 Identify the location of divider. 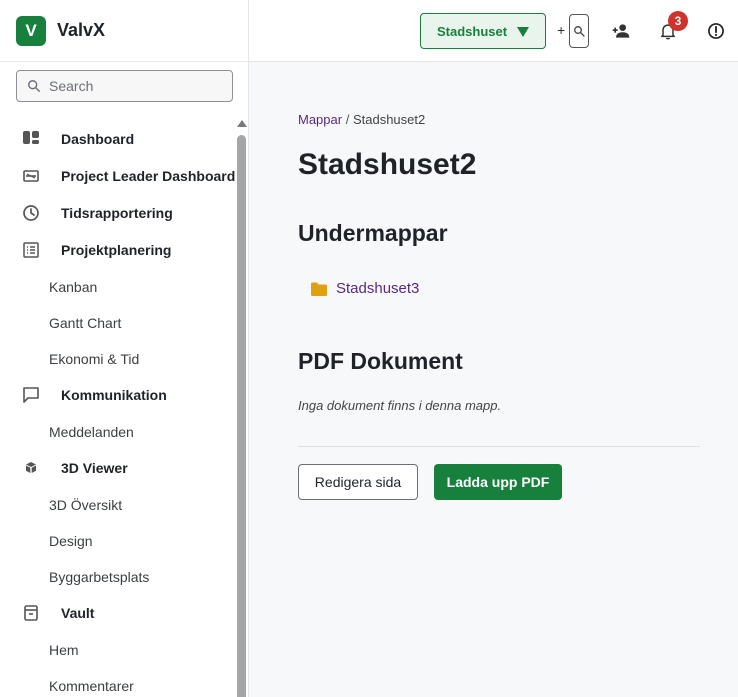
(499, 446).